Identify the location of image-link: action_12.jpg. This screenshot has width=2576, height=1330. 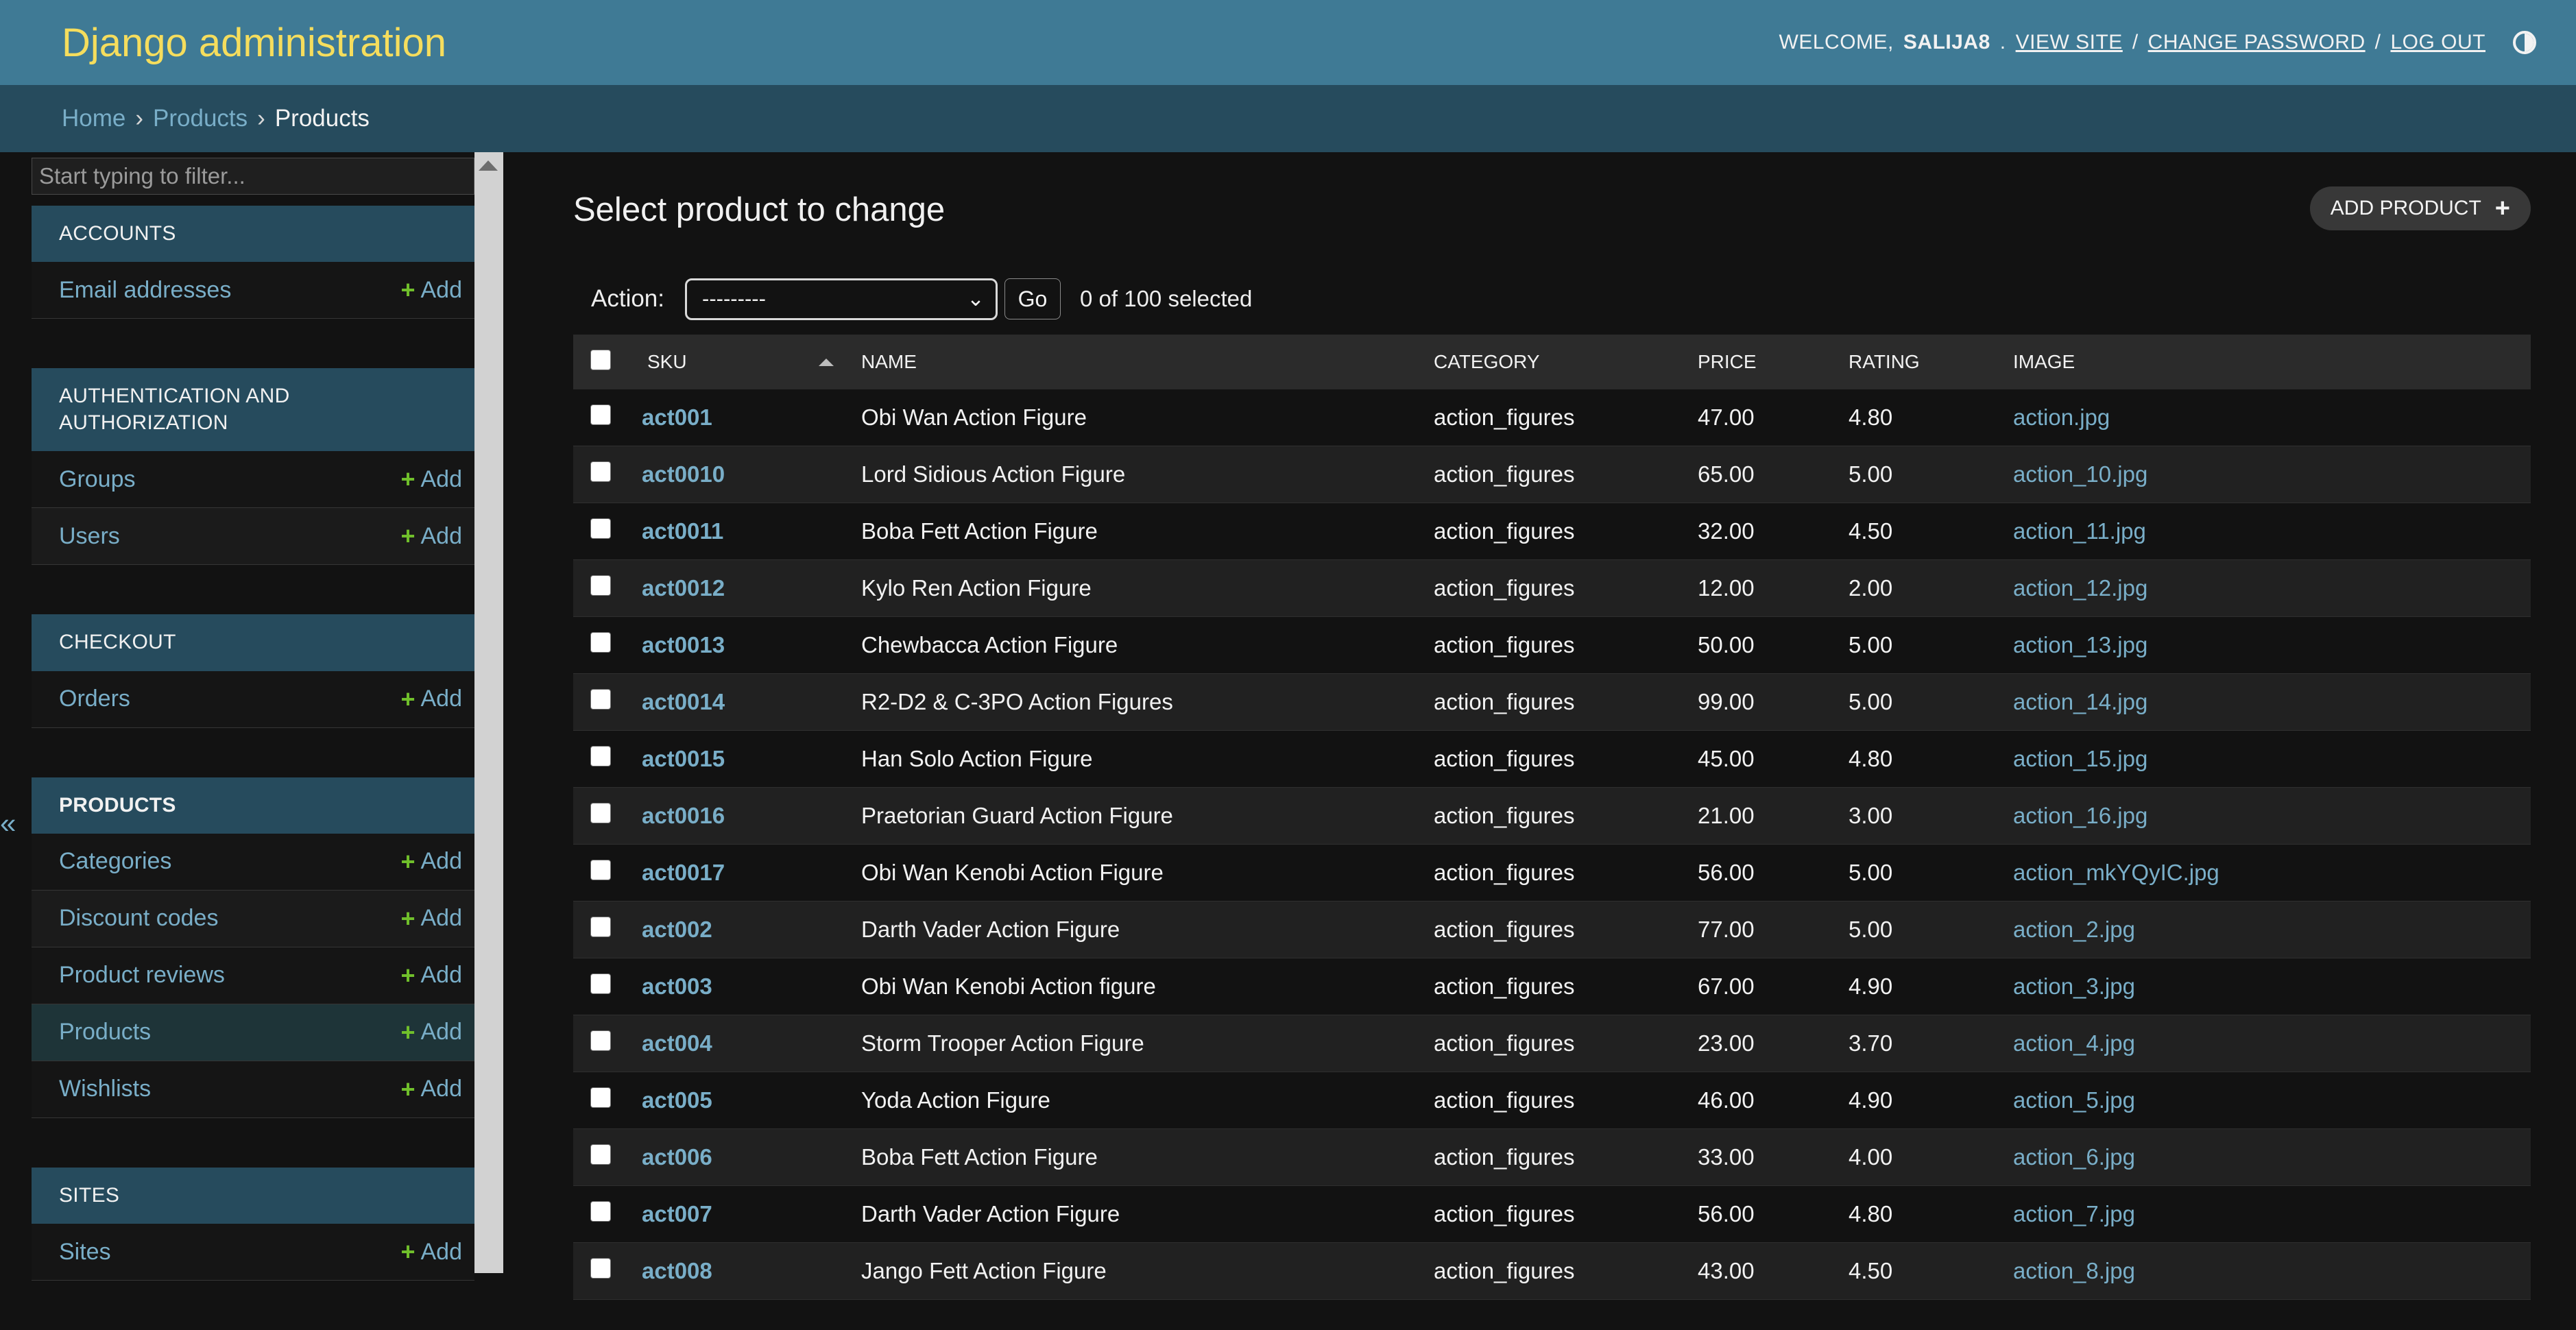
(2080, 588).